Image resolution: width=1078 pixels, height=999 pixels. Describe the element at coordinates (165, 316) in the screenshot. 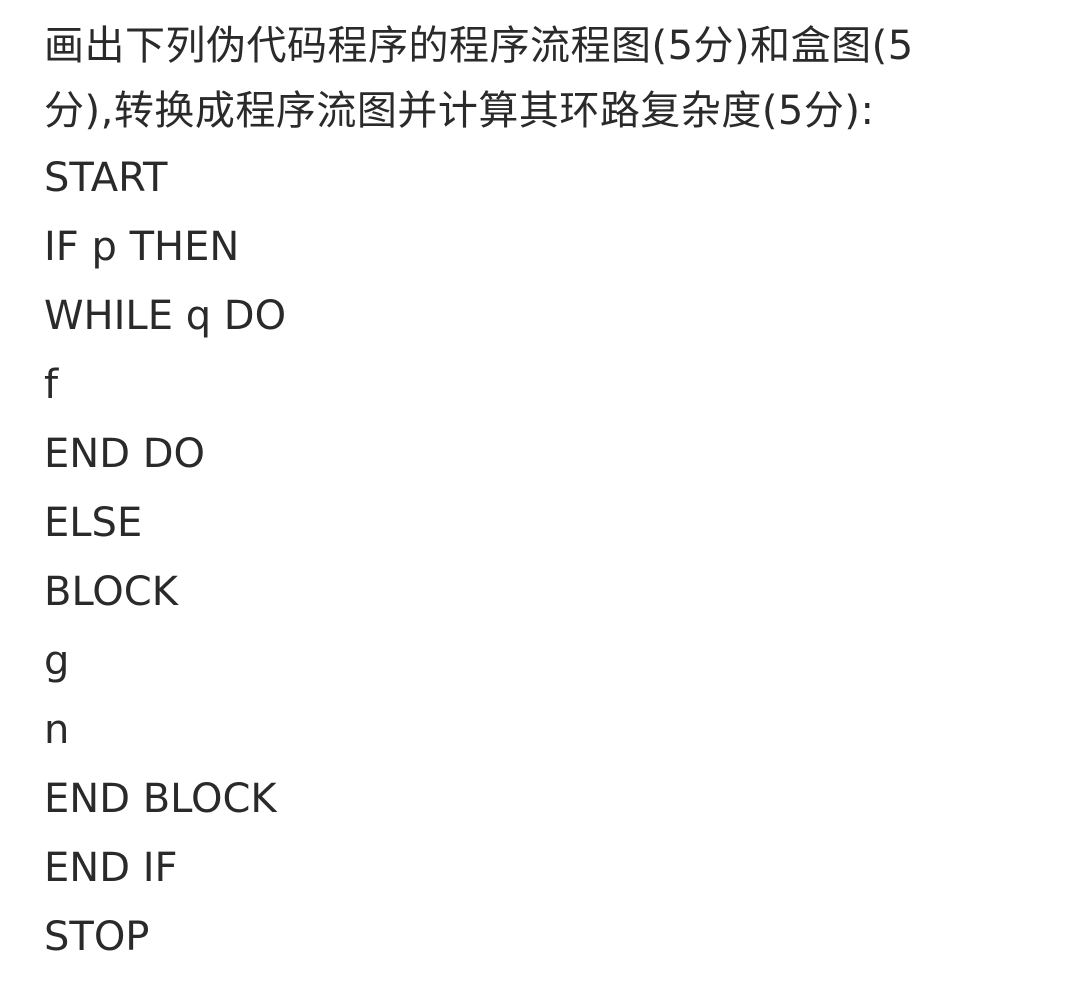

I see `code-line: WHILE q DO` at that location.